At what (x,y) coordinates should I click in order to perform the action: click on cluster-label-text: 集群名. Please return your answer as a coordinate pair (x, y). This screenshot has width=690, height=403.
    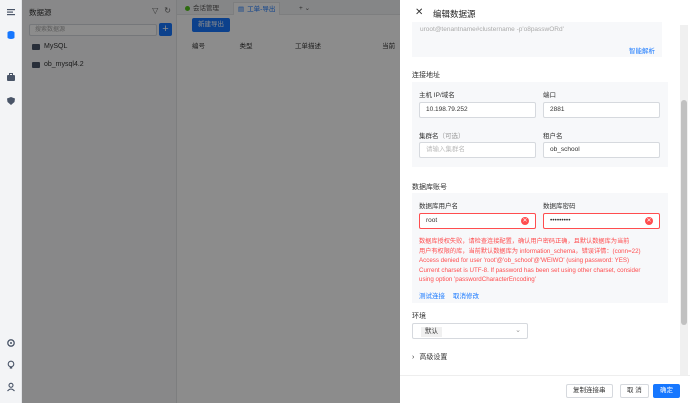
    Looking at the image, I should click on (429, 136).